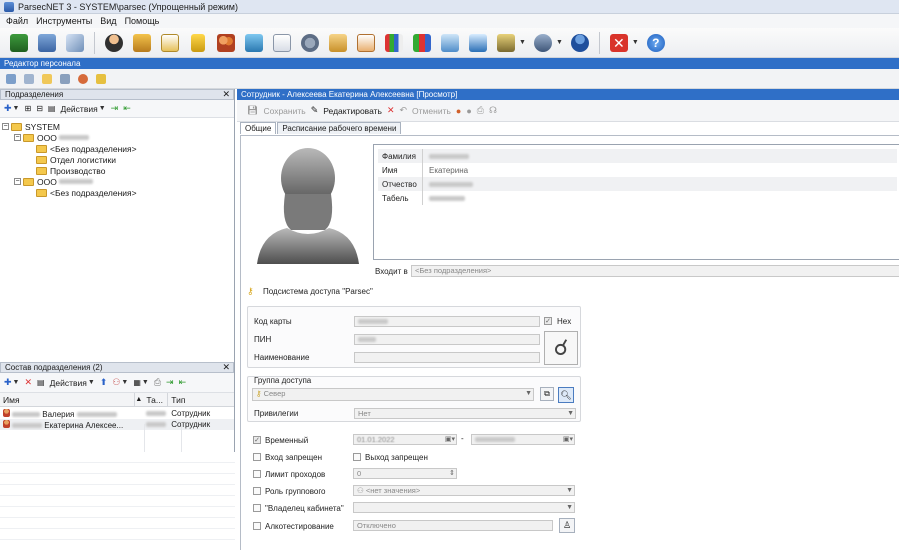 The height and width of the screenshot is (550, 899). I want to click on menu-view: Вид, so click(108, 21).